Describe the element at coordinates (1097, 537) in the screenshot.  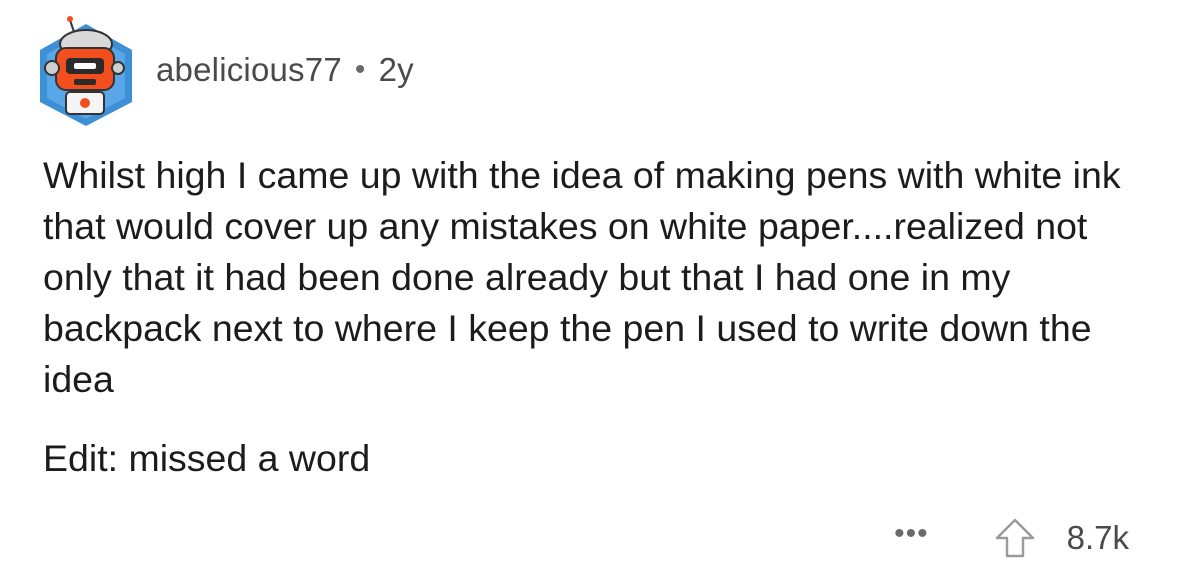
I see `vote-score: 8.7k` at that location.